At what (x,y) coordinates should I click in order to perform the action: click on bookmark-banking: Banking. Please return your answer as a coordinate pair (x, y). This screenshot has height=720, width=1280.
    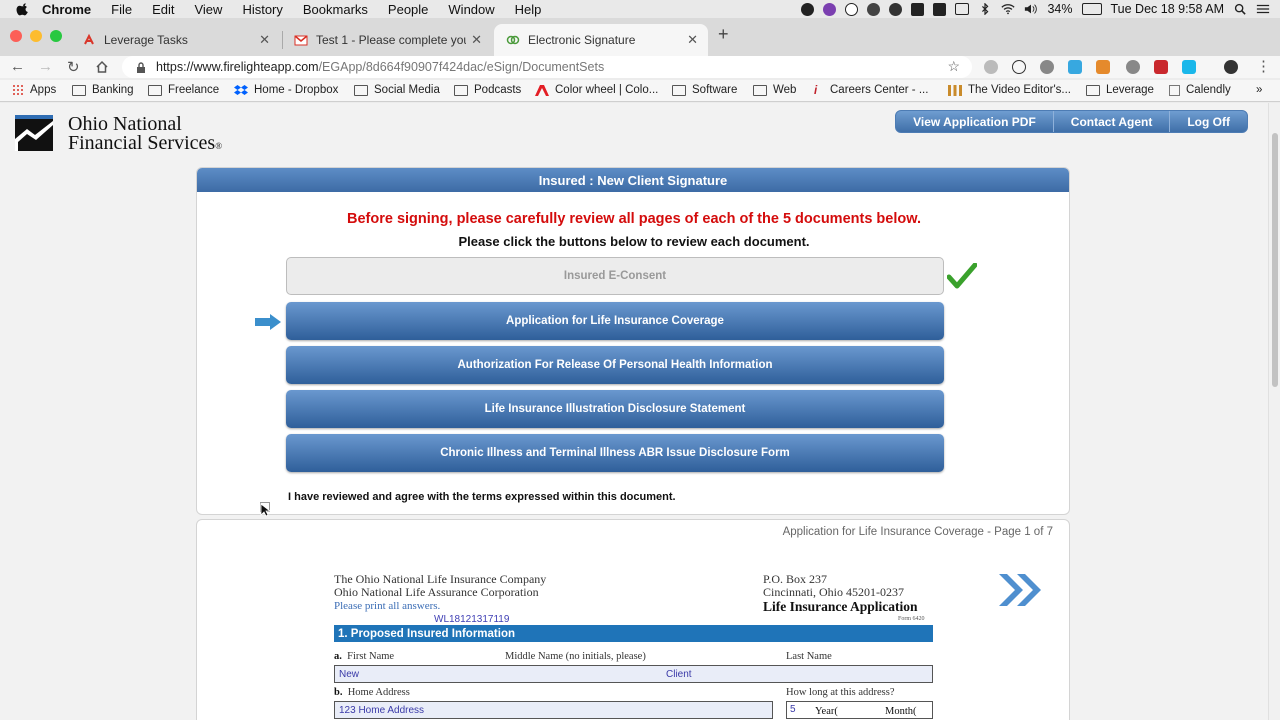
    Looking at the image, I should click on (103, 90).